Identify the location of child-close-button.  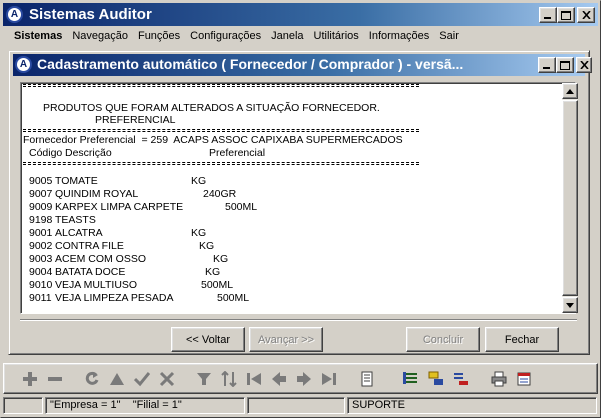
(584, 65).